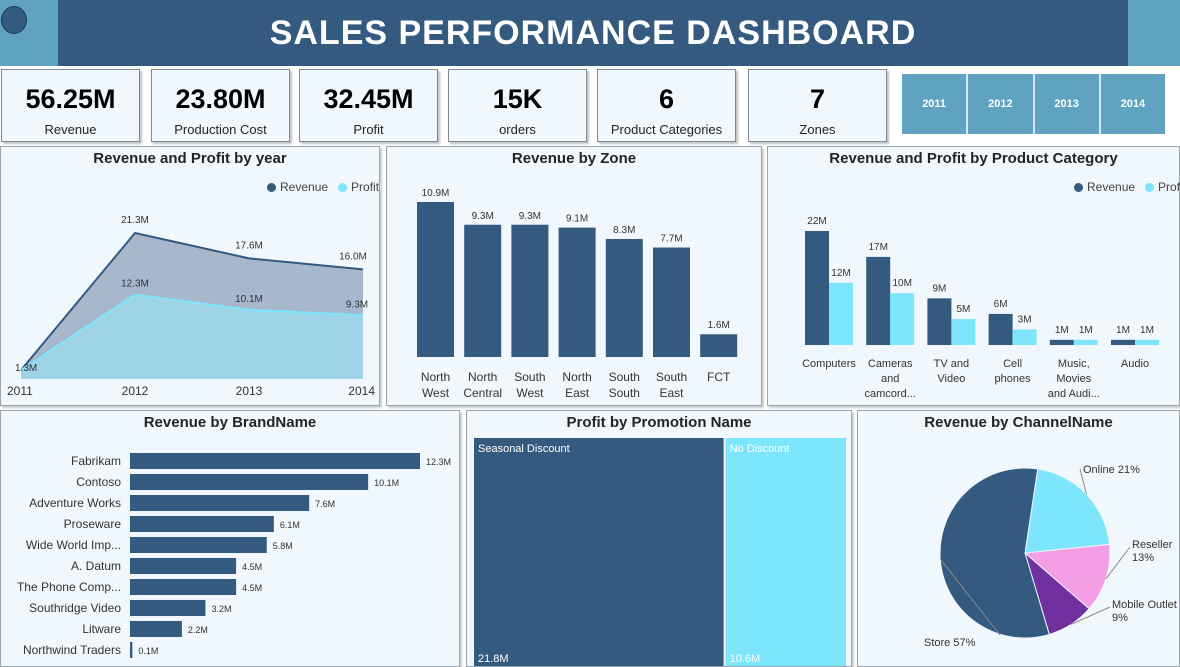 This screenshot has width=1180, height=667. I want to click on y-tick-label: A. Datum, so click(96, 566).